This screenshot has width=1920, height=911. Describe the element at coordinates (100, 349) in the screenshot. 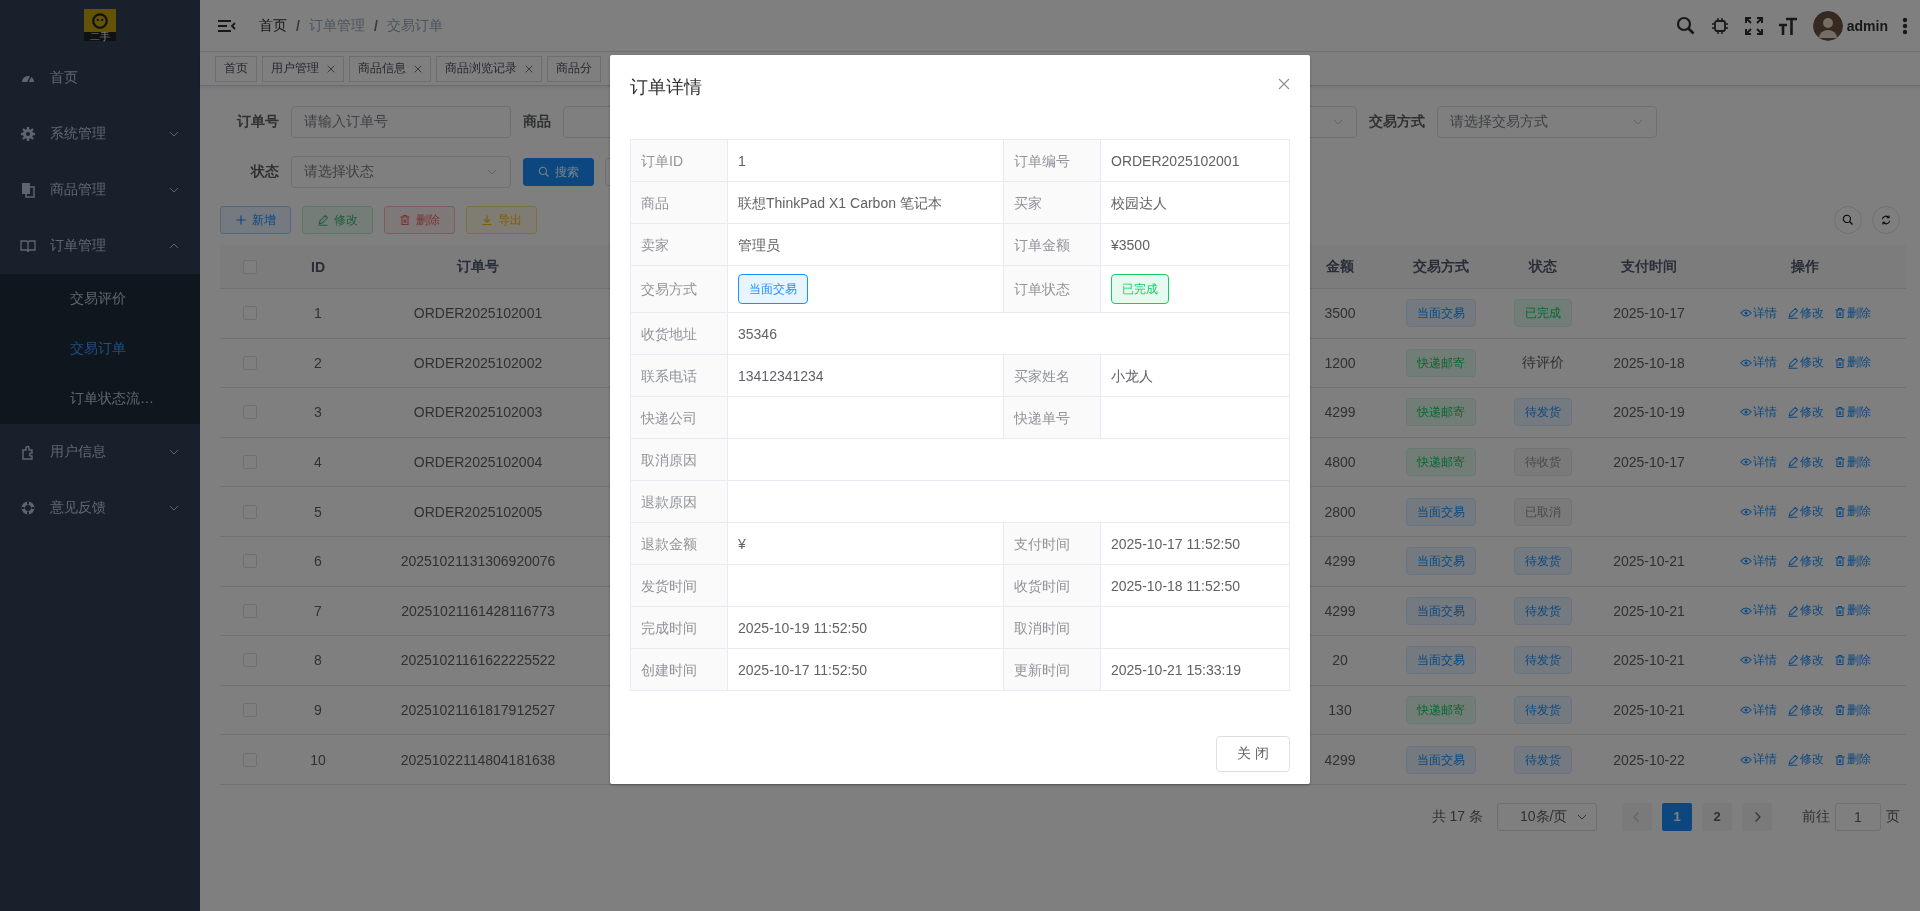

I see `submenu-item: 交易订单` at that location.